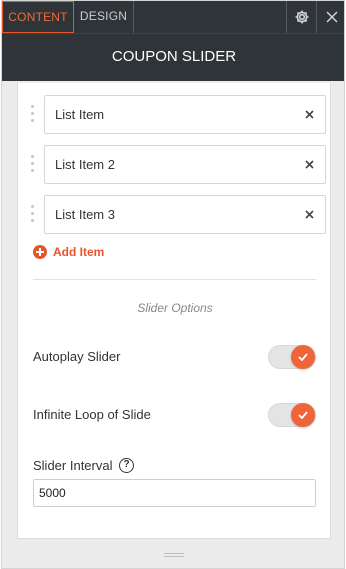 The height and width of the screenshot is (569, 346). I want to click on list-item-field: List Item 3, so click(185, 214).